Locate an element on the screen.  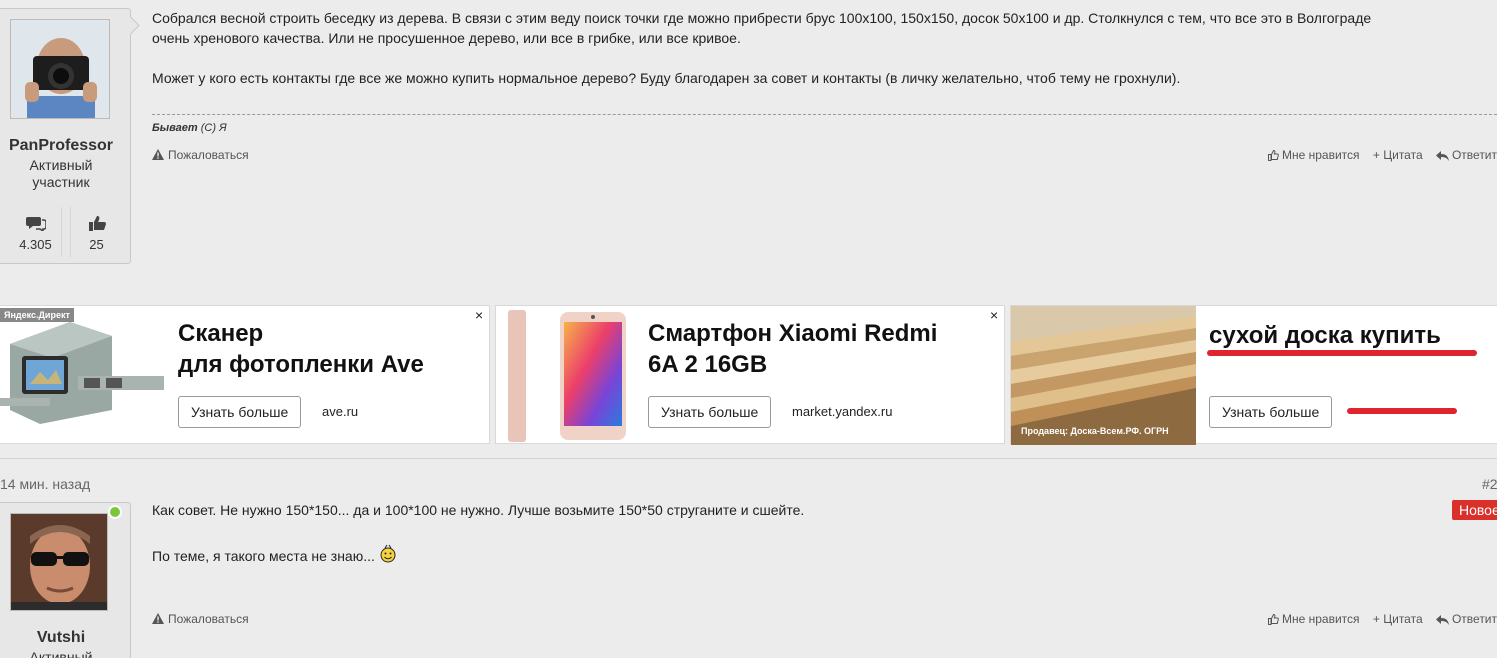
report-label-2: Пожаловаться is located at coordinates (208, 619).